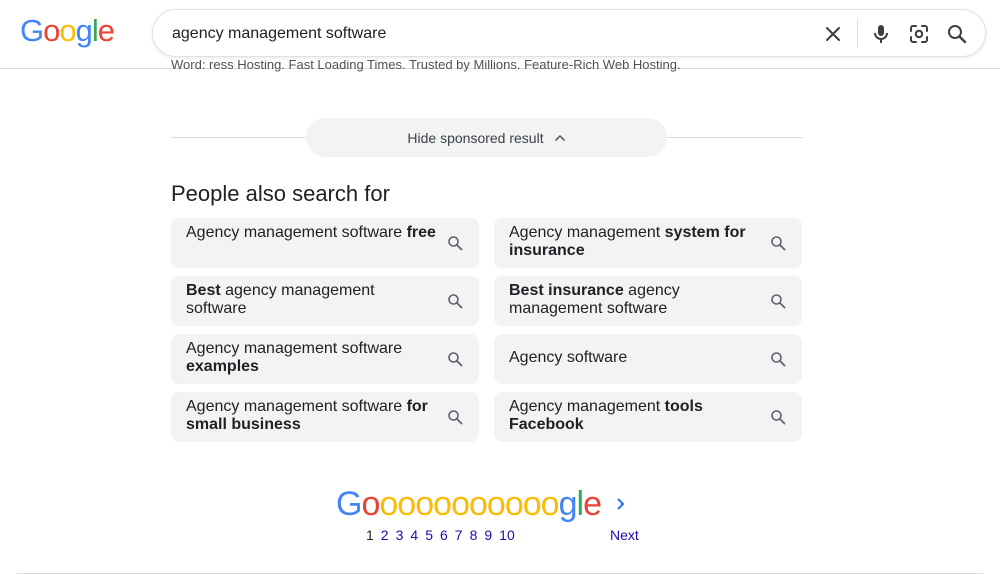 Image resolution: width=1000 pixels, height=575 pixels. What do you see at coordinates (592, 504) in the screenshot?
I see `pagination-logo-letter: e` at bounding box center [592, 504].